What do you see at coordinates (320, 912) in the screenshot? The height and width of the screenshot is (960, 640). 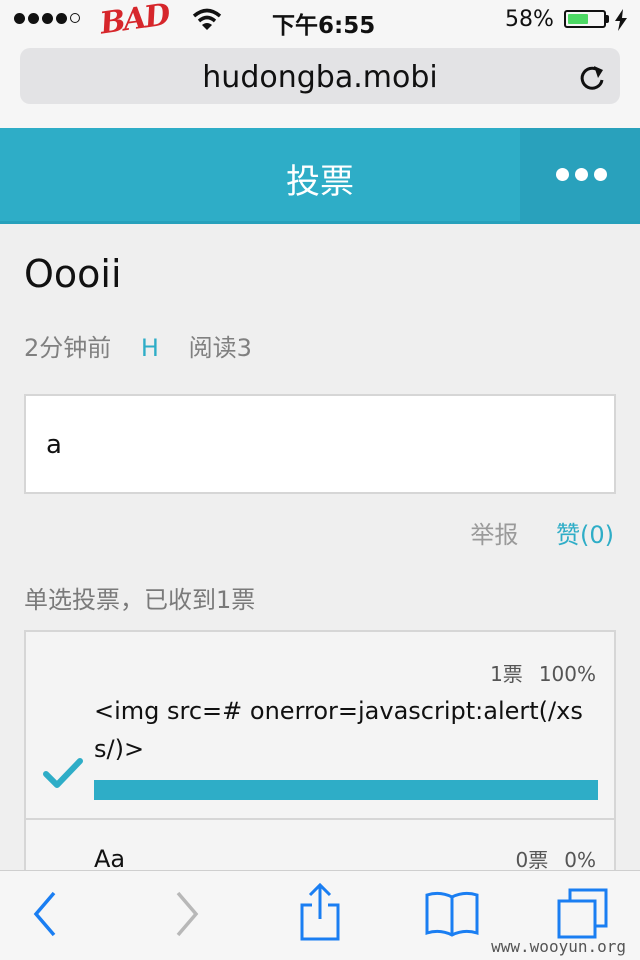 I see `share-icon` at bounding box center [320, 912].